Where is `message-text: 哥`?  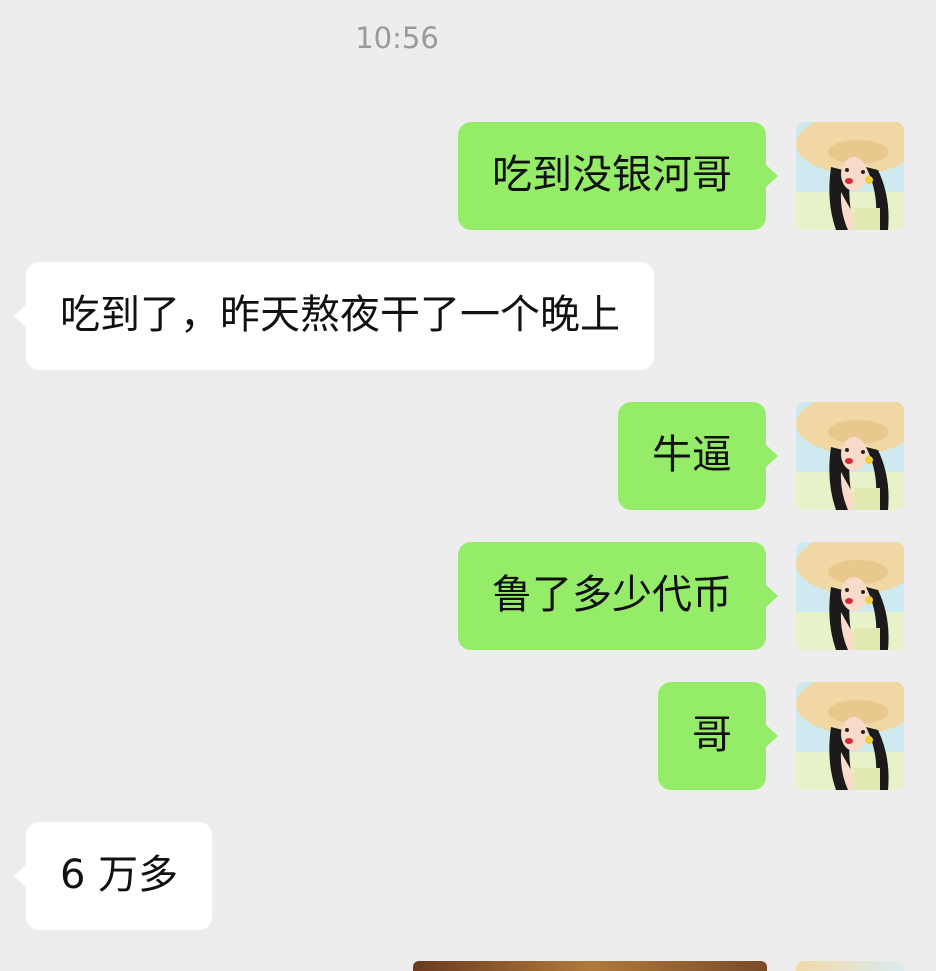 message-text: 哥 is located at coordinates (712, 735).